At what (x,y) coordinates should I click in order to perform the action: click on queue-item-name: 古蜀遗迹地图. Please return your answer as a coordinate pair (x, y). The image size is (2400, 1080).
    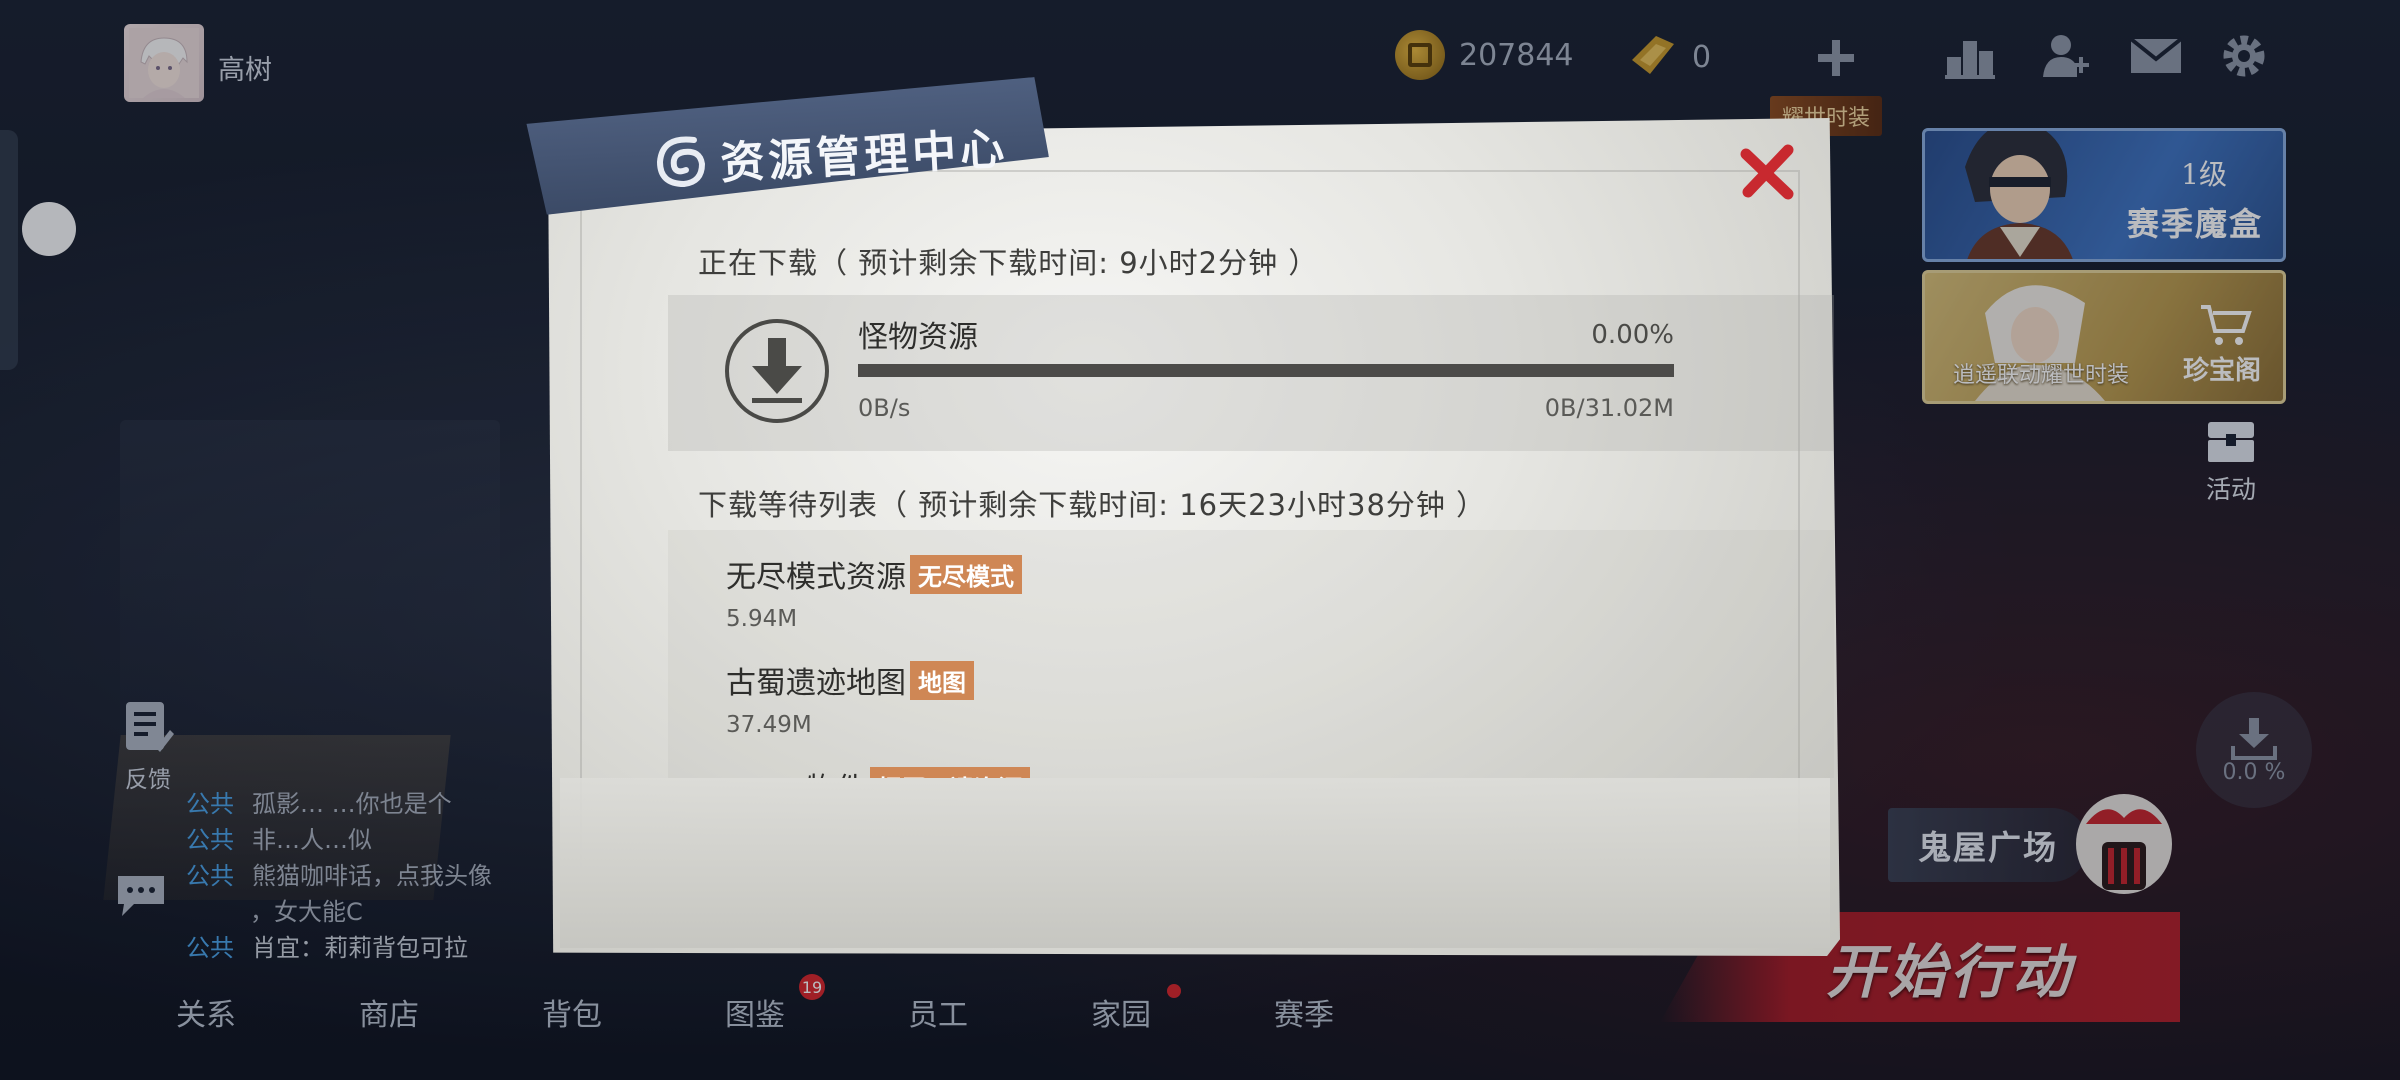
    Looking at the image, I should click on (816, 683).